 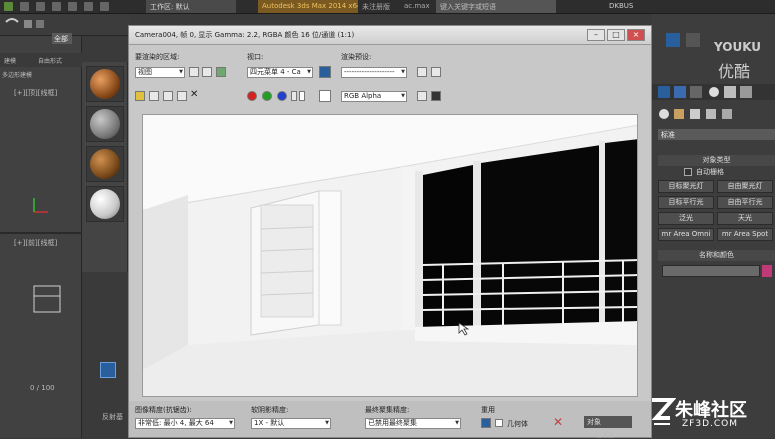 What do you see at coordinates (499, 423) in the screenshot?
I see `geometry-checkbox` at bounding box center [499, 423].